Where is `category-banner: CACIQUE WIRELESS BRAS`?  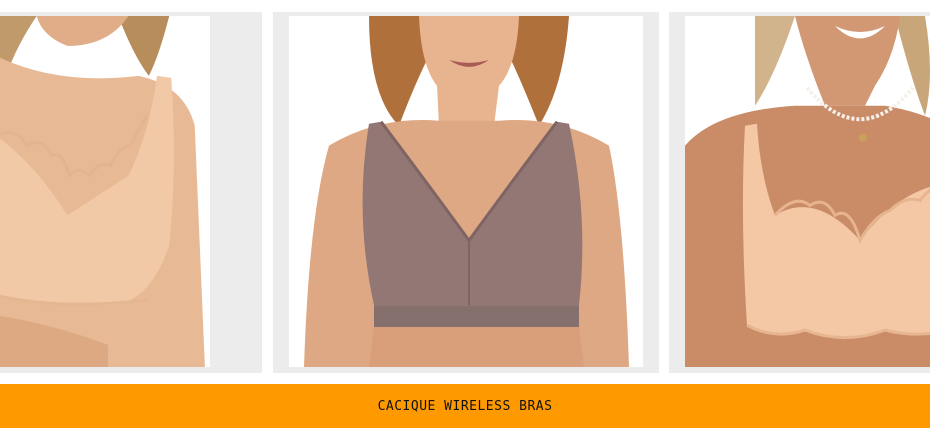 category-banner: CACIQUE WIRELESS BRAS is located at coordinates (465, 406).